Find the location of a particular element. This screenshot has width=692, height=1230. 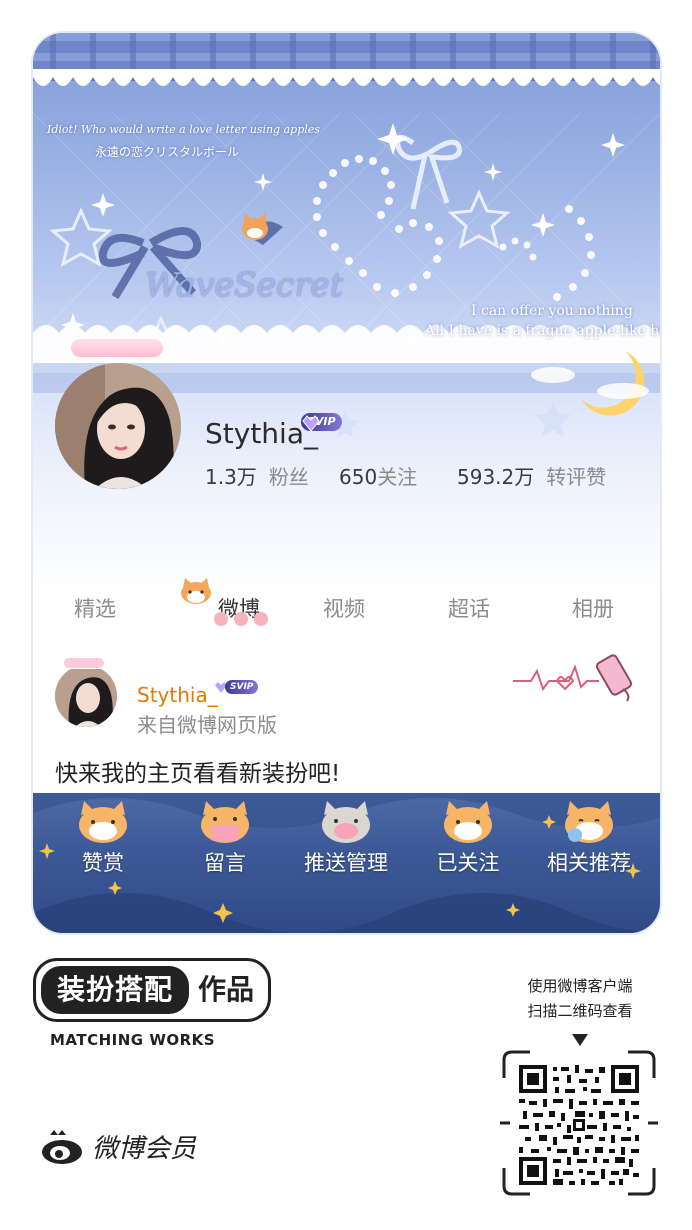

avatar-photo is located at coordinates (118, 426).